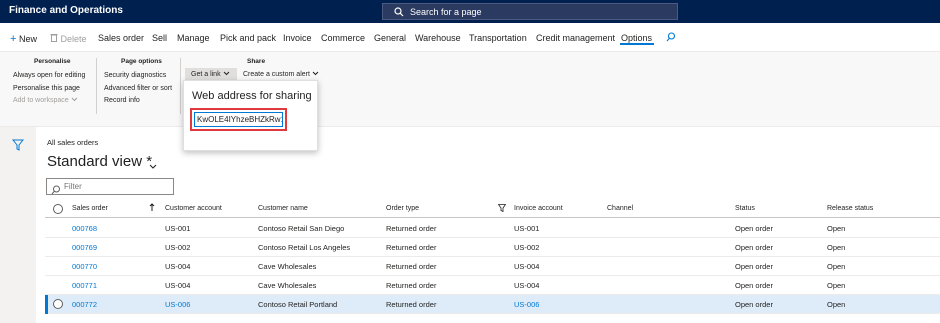 The image size is (940, 323). Describe the element at coordinates (276, 74) in the screenshot. I see `create-custom-alert-label: Create a custom alert` at that location.